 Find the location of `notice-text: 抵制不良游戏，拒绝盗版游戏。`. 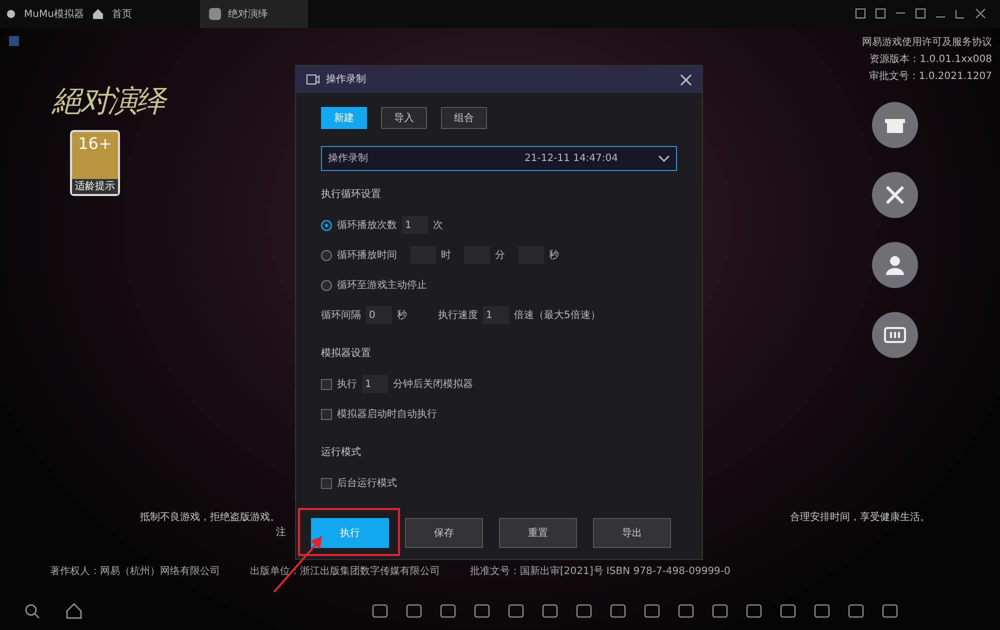

notice-text: 抵制不良游戏，拒绝盗版游戏。 is located at coordinates (210, 517).